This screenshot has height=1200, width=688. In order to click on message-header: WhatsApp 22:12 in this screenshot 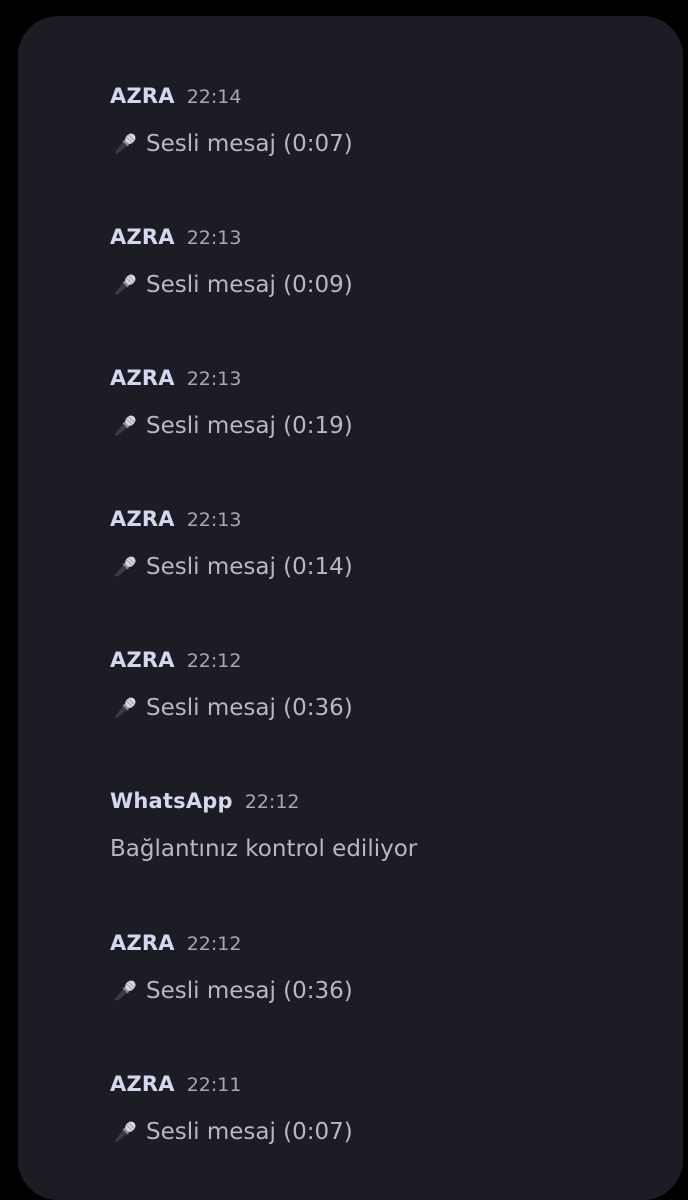, I will do `click(370, 804)`.